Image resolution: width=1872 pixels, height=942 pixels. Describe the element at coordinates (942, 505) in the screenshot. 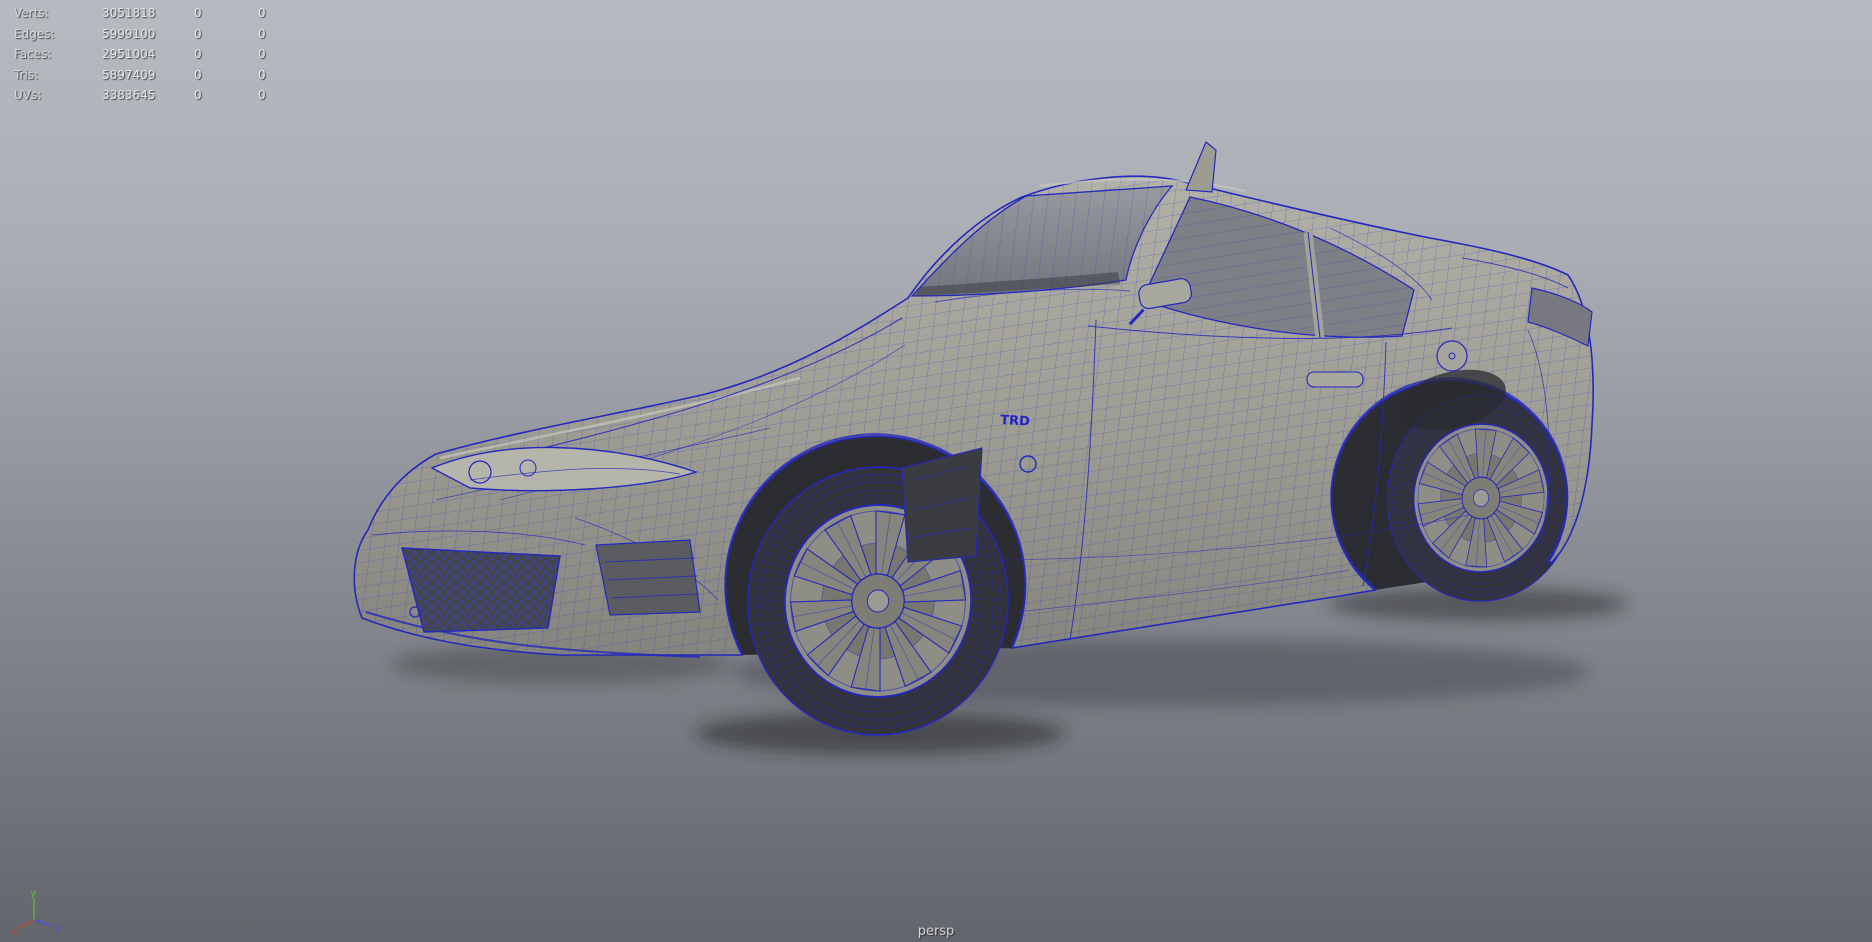

I see `fender-vent` at that location.